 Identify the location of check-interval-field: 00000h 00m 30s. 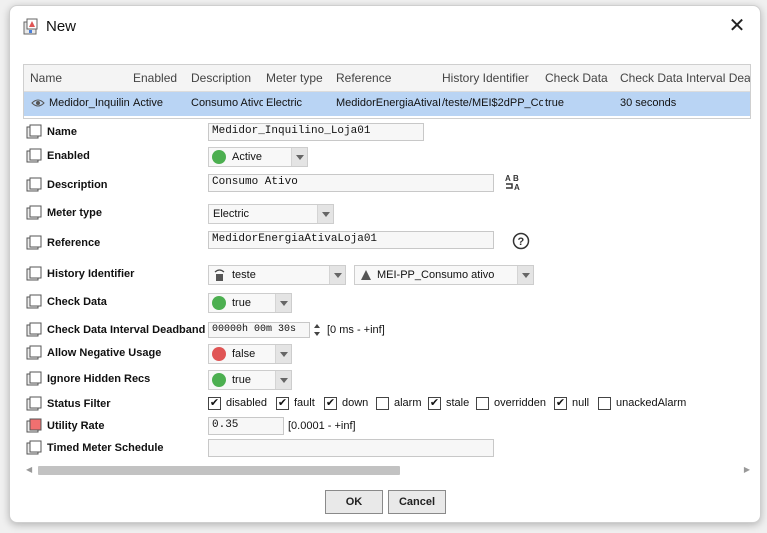
(259, 330).